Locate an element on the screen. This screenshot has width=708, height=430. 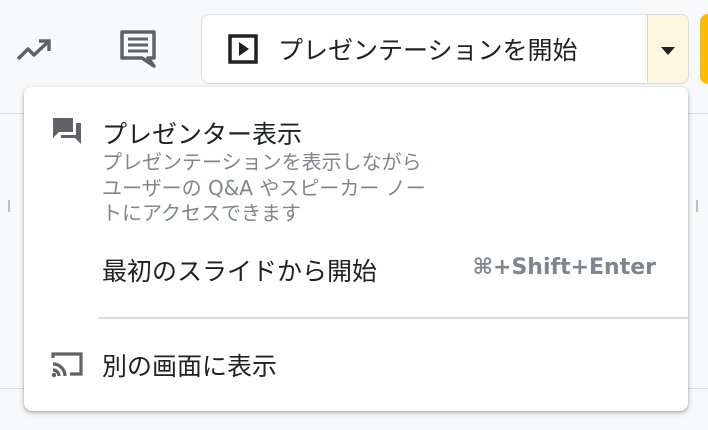
menu-divider is located at coordinates (393, 318).